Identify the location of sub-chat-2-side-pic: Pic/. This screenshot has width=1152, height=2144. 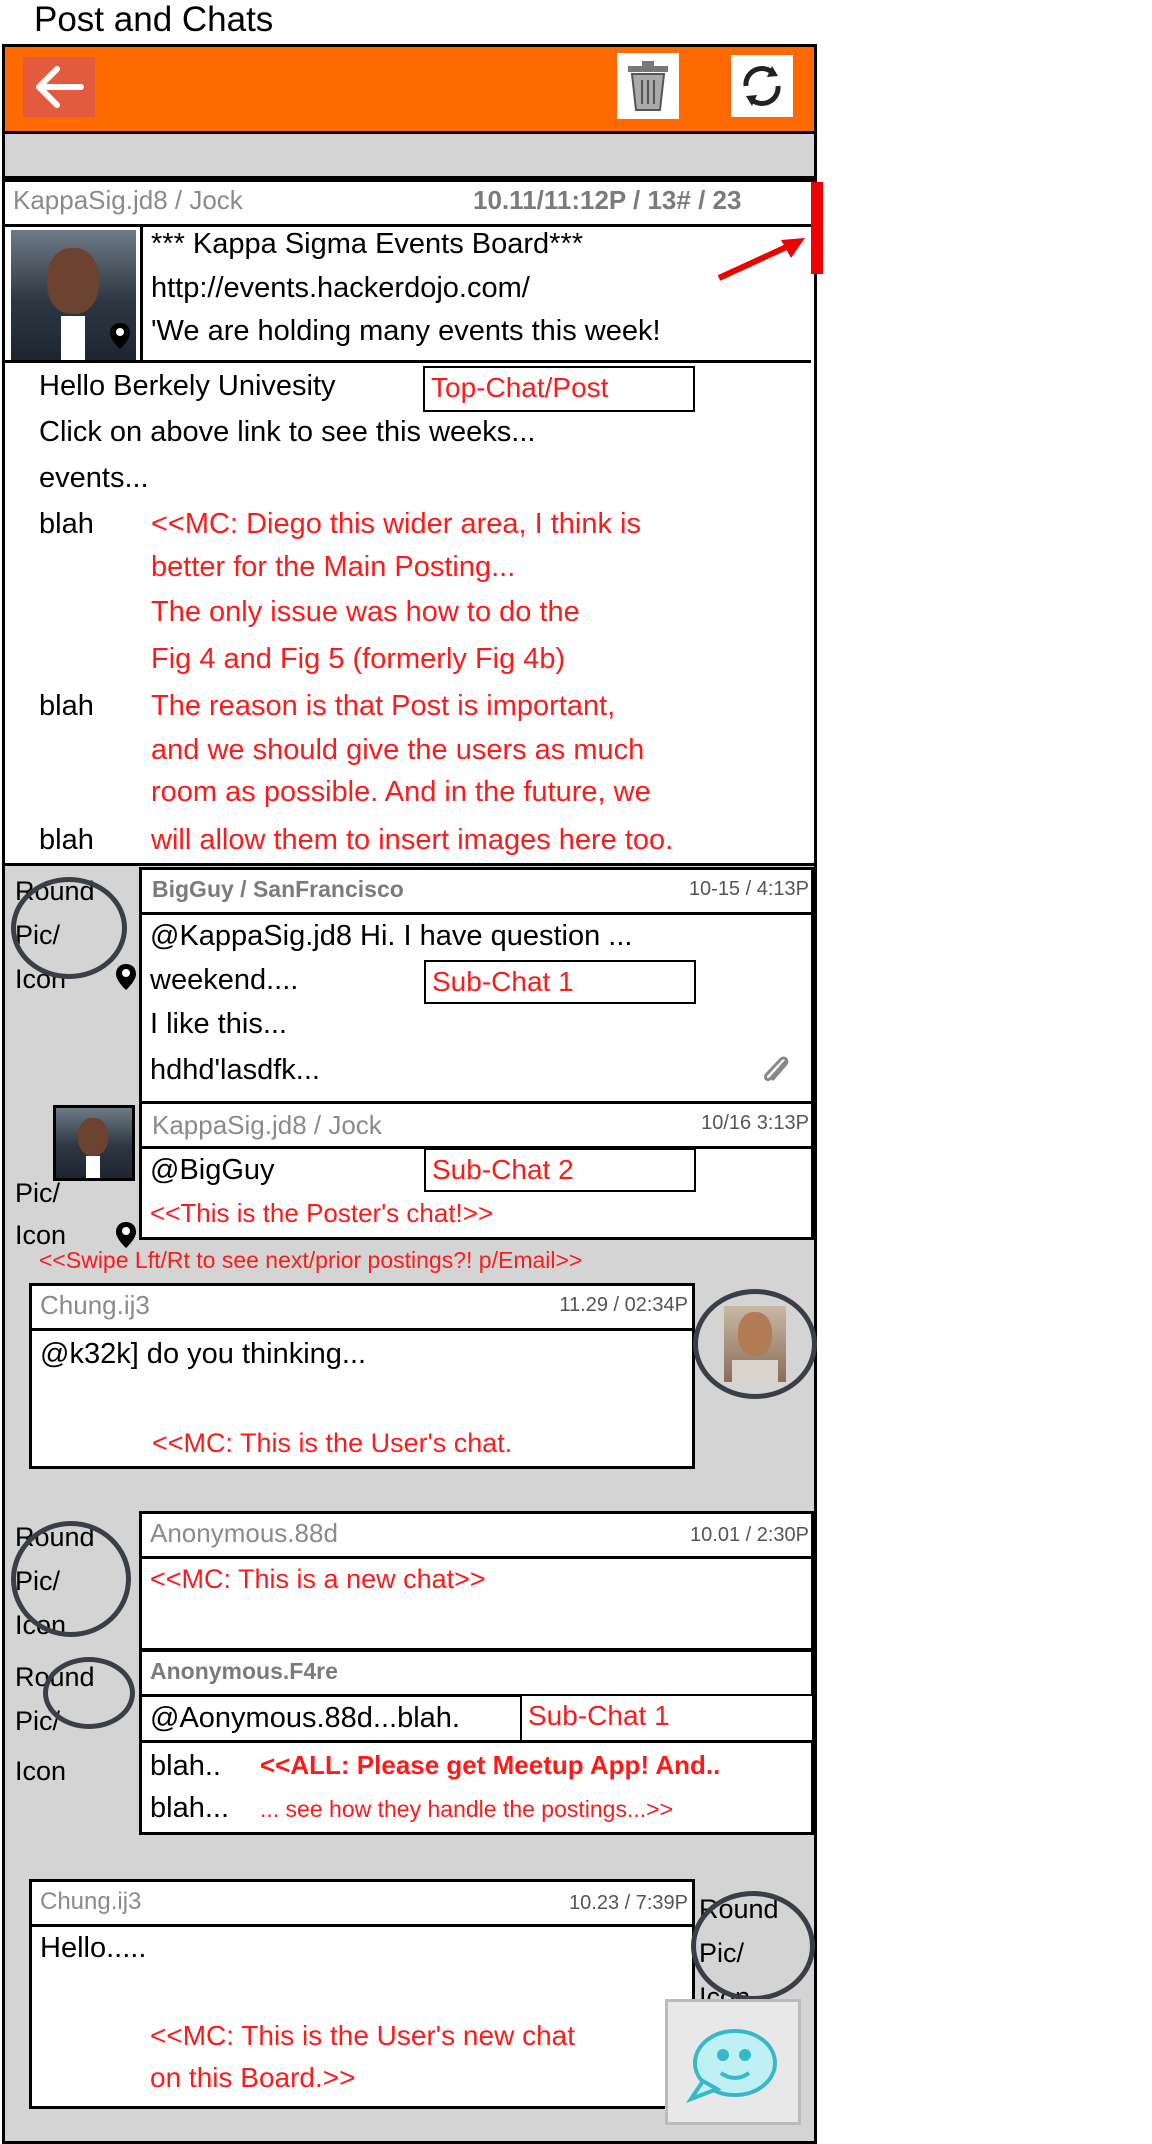
(38, 1193).